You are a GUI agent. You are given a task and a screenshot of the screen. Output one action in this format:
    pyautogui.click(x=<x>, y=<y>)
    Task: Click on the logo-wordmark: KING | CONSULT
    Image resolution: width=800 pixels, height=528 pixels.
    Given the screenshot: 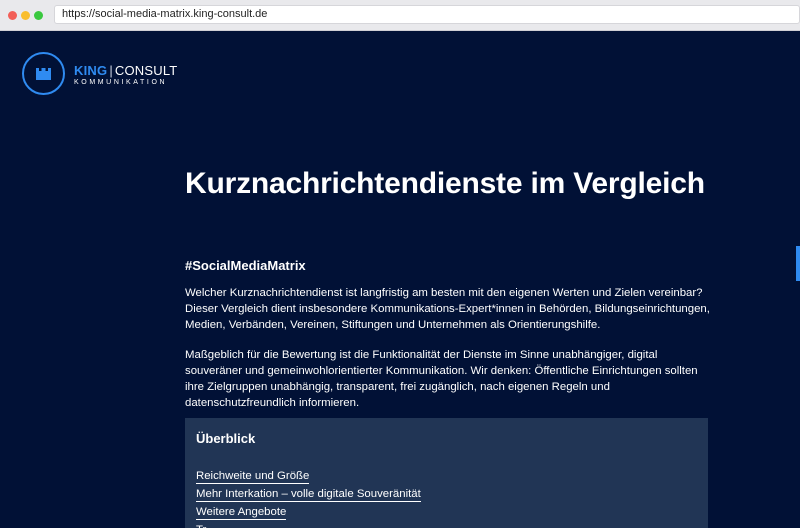 What is the action you would take?
    pyautogui.click(x=125, y=70)
    